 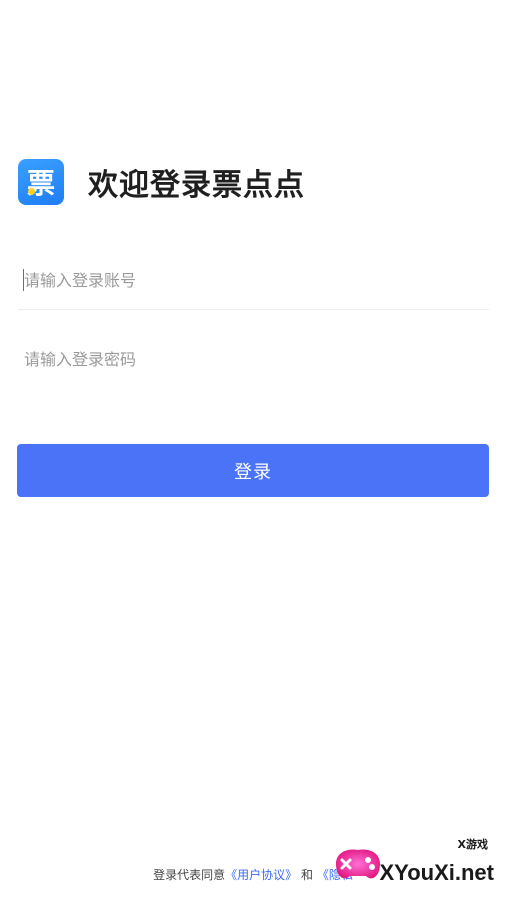 I want to click on page-header: 票 欢迎登录票点点, so click(x=161, y=182).